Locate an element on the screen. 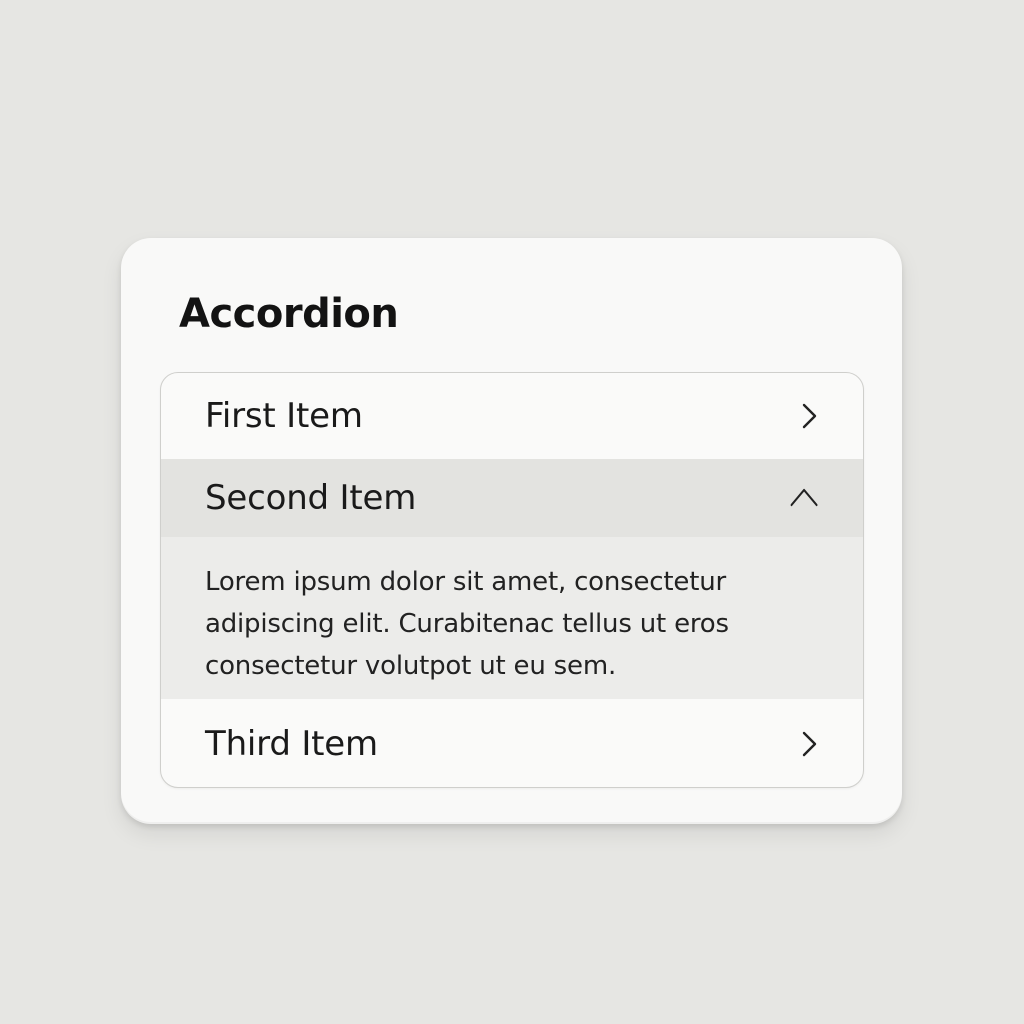  accordion-item-label: First Item is located at coordinates (284, 416).